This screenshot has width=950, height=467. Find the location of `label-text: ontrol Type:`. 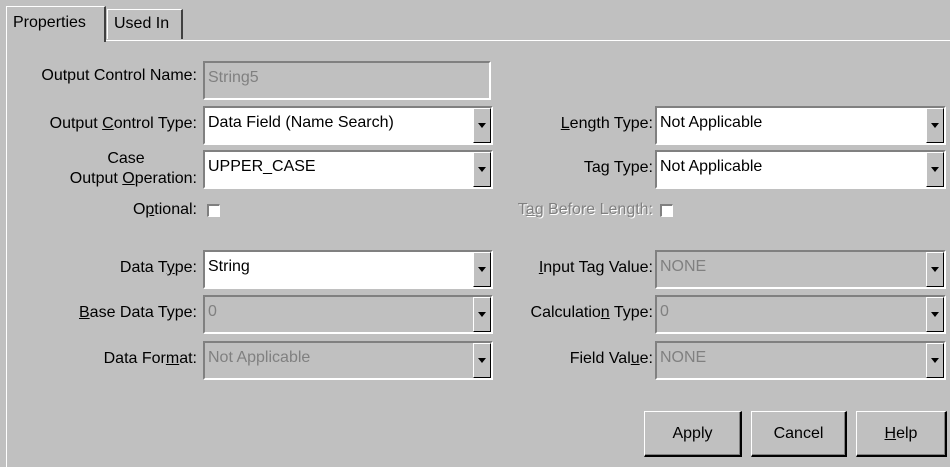

label-text: ontrol Type: is located at coordinates (155, 123).